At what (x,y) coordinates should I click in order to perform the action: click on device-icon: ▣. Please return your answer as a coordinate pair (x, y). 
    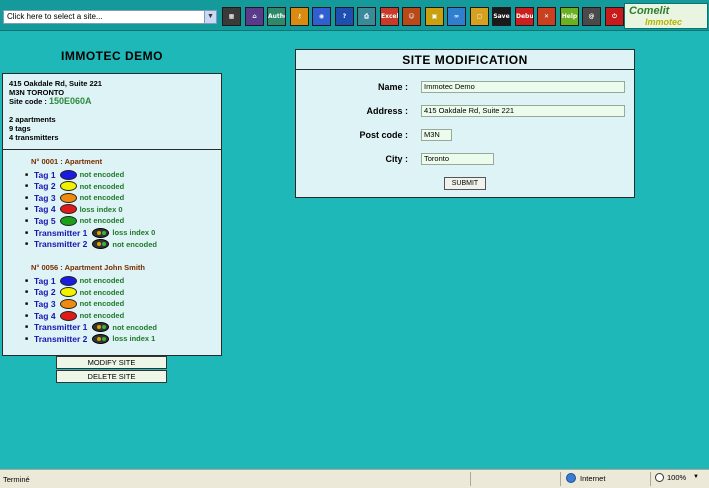
    Looking at the image, I should click on (434, 16).